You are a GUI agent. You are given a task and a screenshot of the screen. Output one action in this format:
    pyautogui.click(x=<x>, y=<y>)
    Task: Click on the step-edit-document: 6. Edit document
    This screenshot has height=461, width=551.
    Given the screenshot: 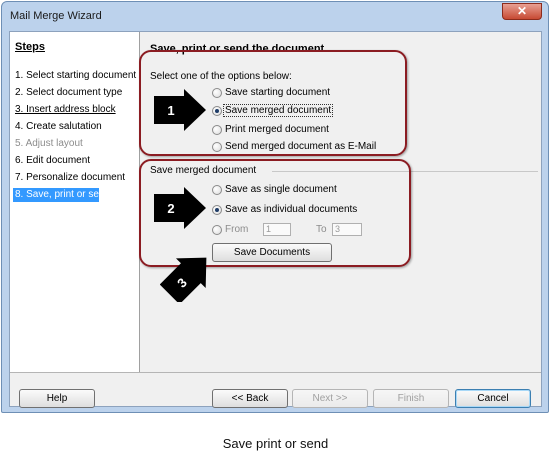 What is the action you would take?
    pyautogui.click(x=52, y=160)
    